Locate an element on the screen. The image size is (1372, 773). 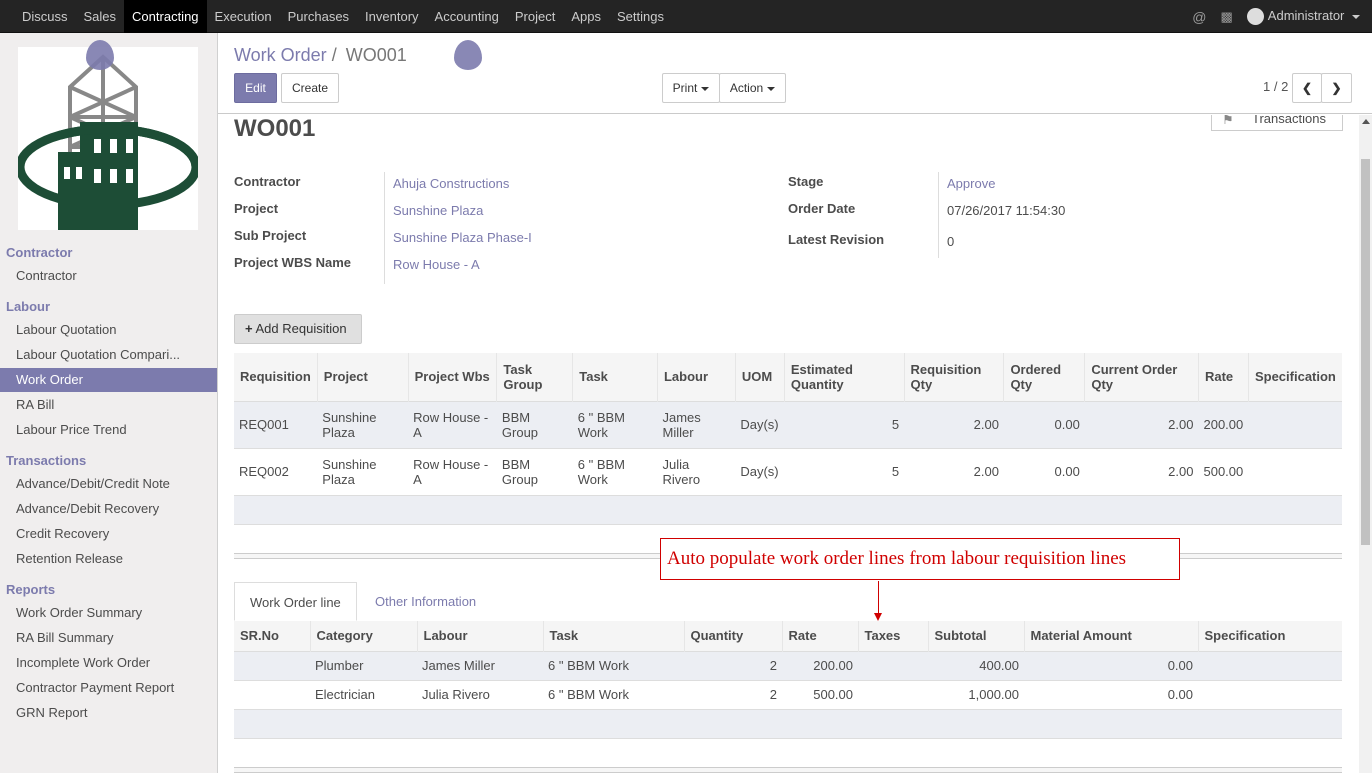
cell: 500.00 is located at coordinates (1223, 472).